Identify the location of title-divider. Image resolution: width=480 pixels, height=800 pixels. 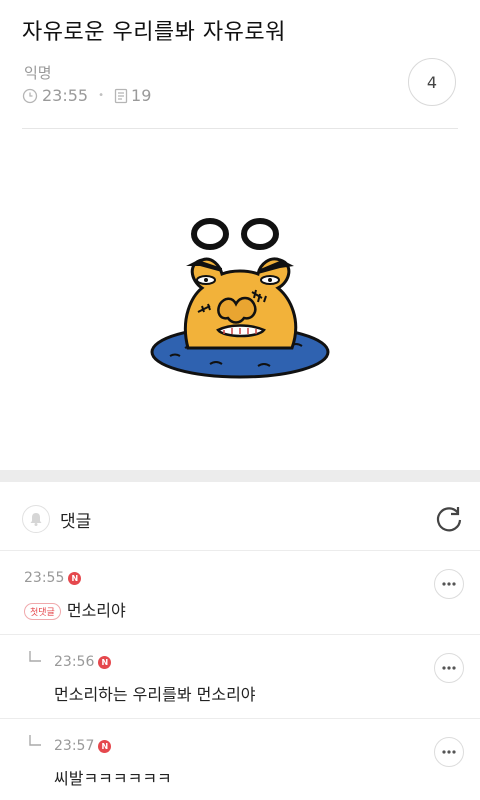
(240, 128).